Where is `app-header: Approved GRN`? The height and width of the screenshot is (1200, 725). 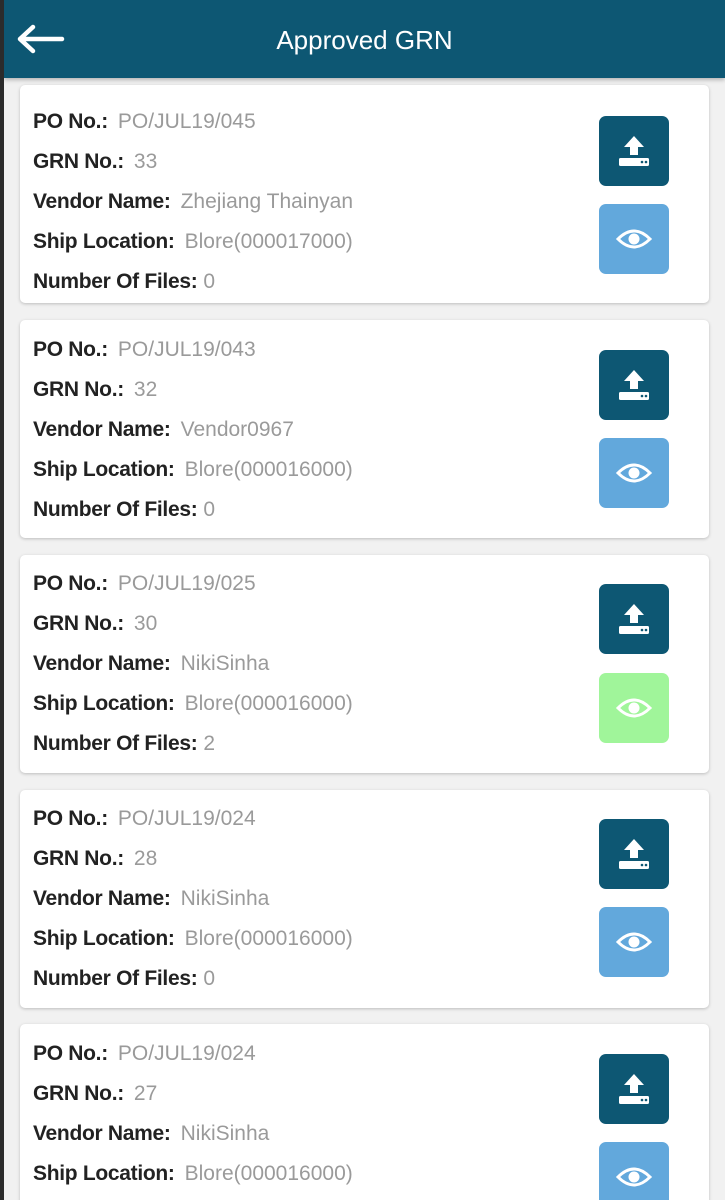
app-header: Approved GRN is located at coordinates (364, 39).